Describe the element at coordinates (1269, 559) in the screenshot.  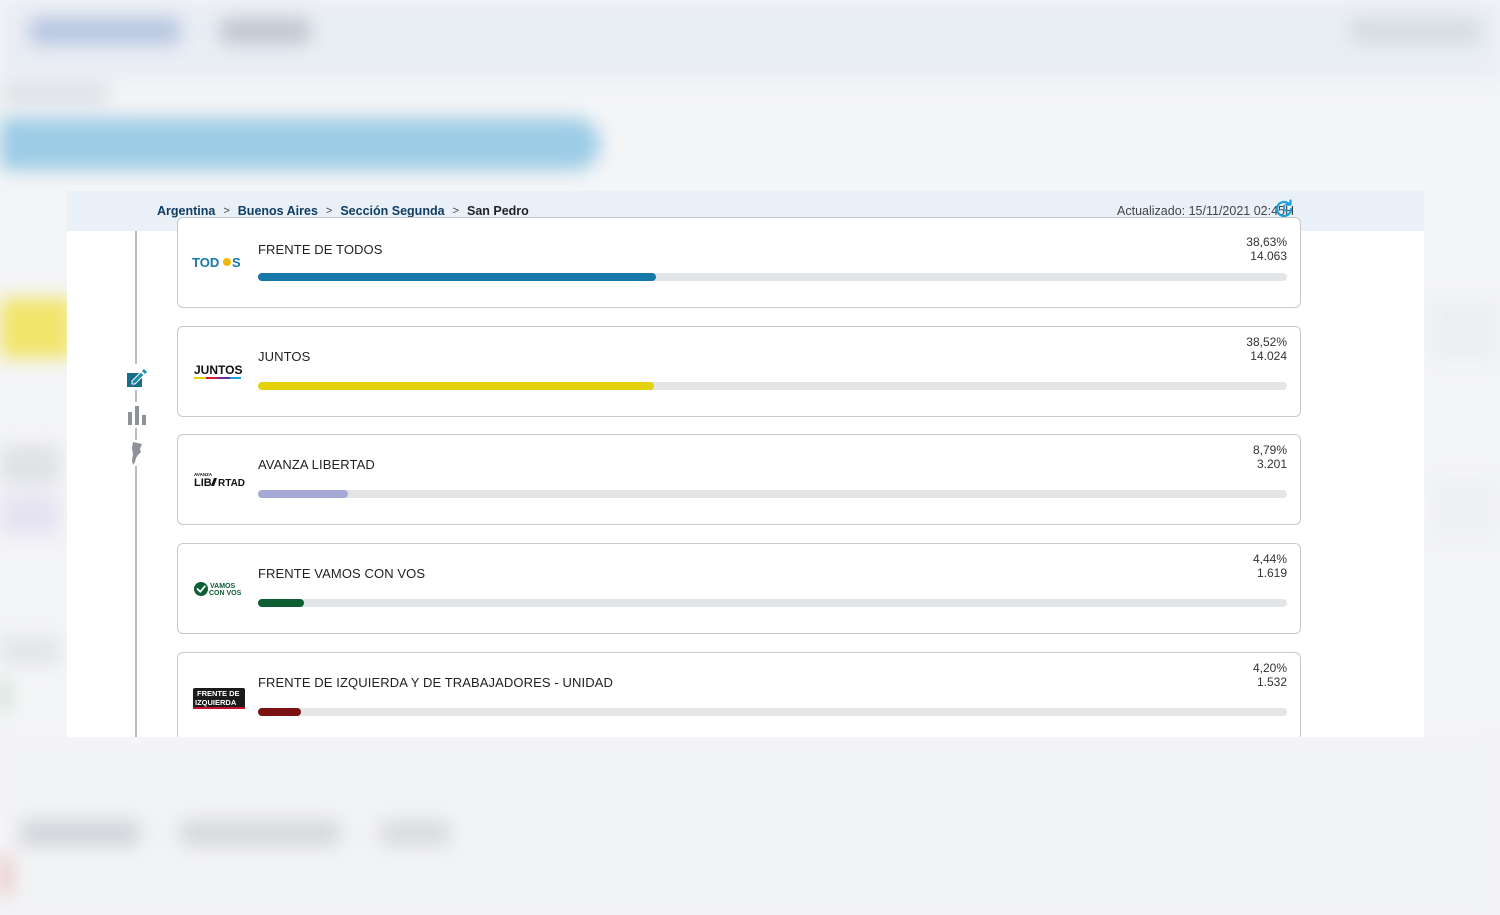
I see `vote-percent: 4,44%` at that location.